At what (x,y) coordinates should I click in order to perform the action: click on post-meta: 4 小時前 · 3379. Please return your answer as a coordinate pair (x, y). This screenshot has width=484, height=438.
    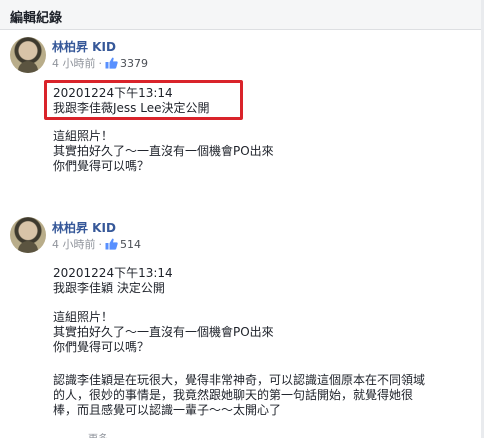
    Looking at the image, I should click on (100, 63).